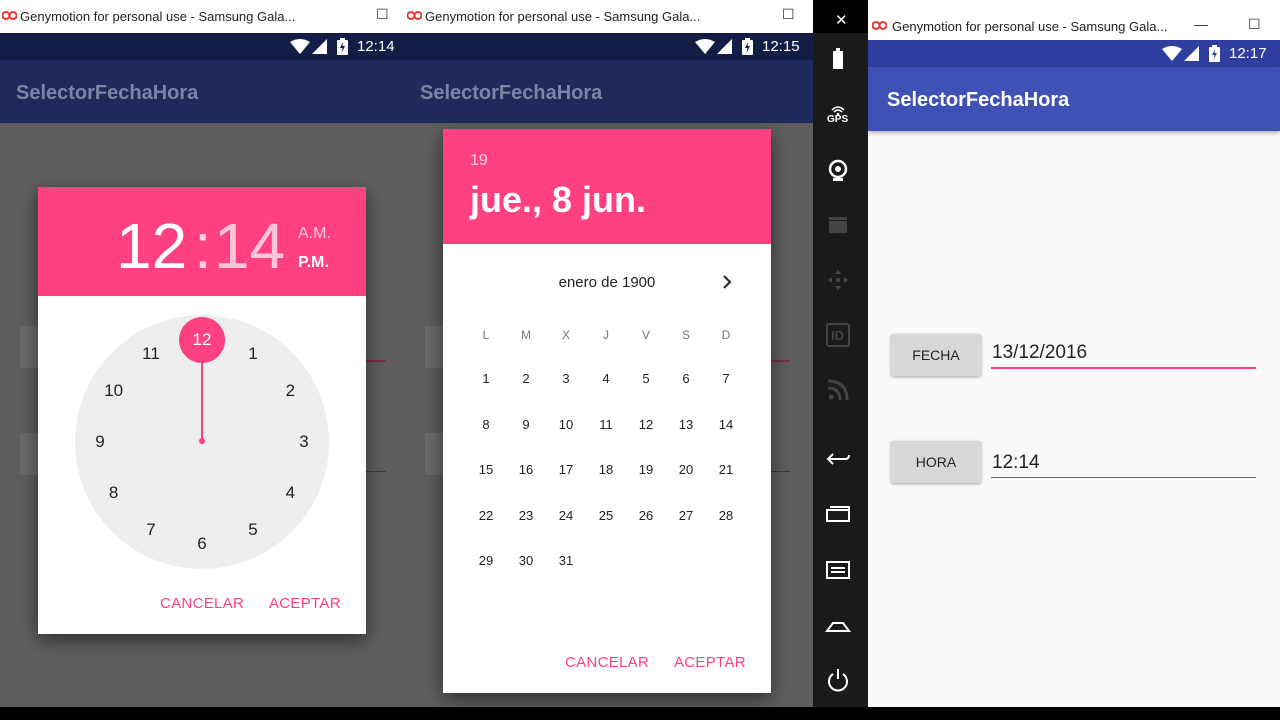  Describe the element at coordinates (290, 493) in the screenshot. I see `clock-number: 4` at that location.